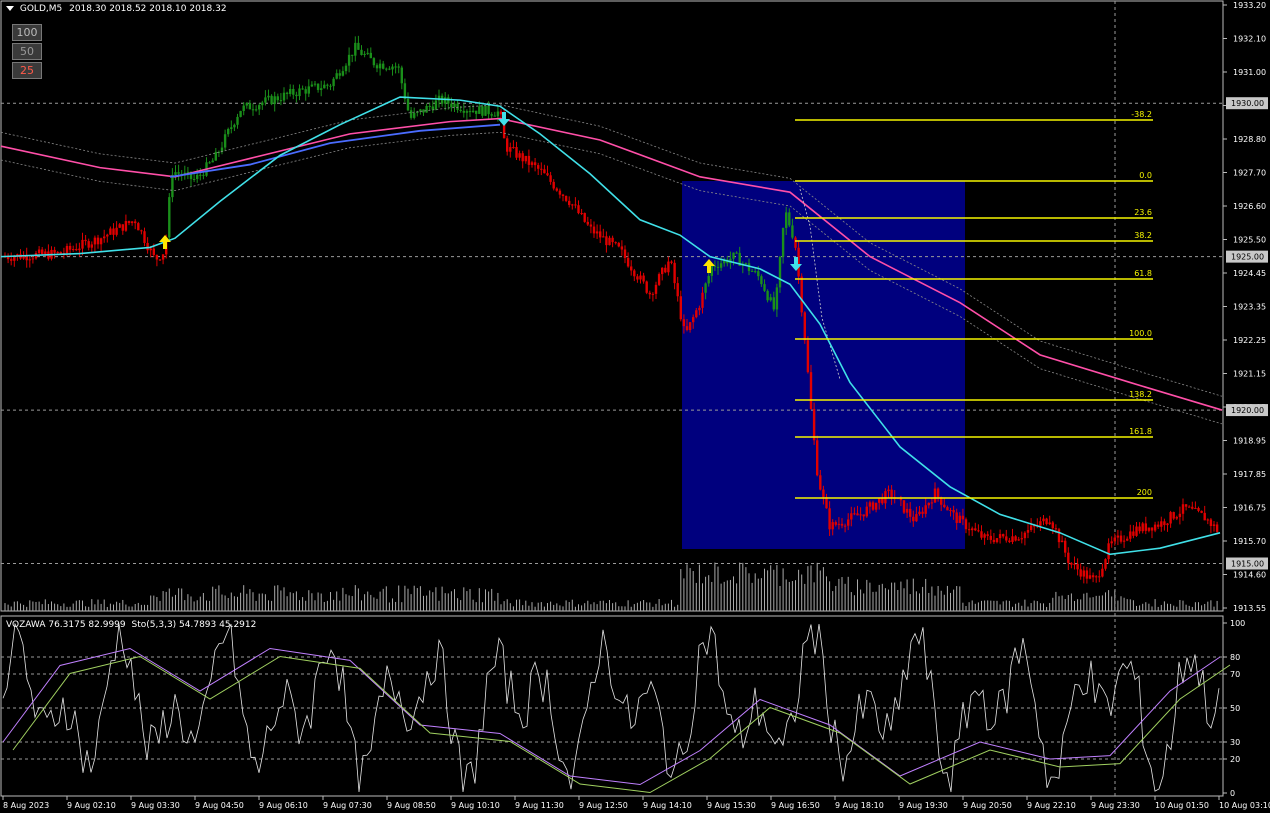  What do you see at coordinates (27, 32) in the screenshot?
I see `zoom-100-button: 100` at bounding box center [27, 32].